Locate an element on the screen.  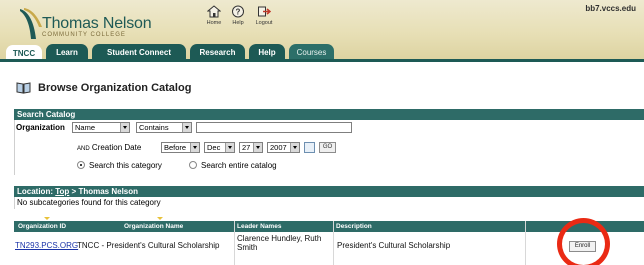
home-icon is located at coordinates (214, 11).